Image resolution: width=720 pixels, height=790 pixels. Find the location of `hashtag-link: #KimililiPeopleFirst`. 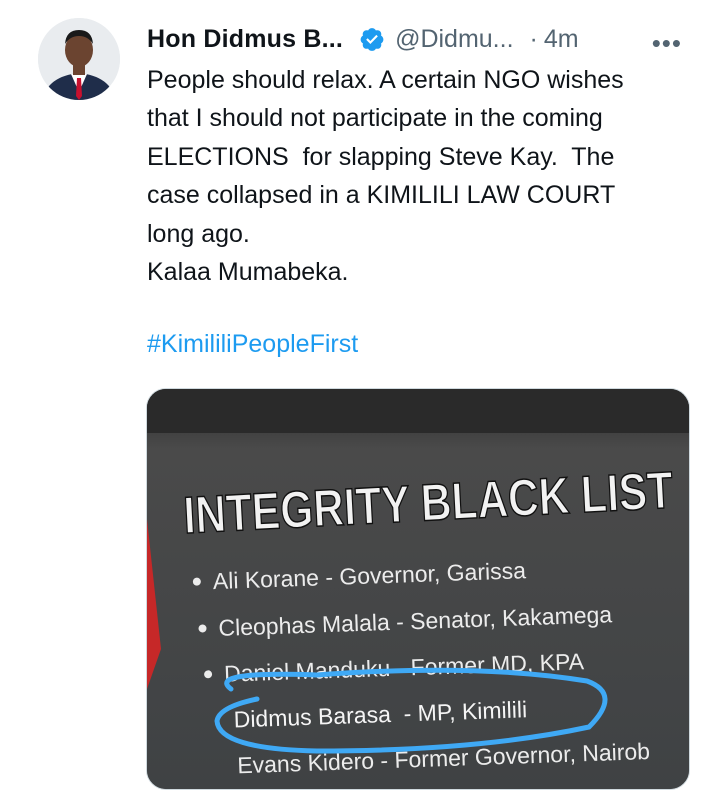

hashtag-link: #KimililiPeopleFirst is located at coordinates (252, 344).